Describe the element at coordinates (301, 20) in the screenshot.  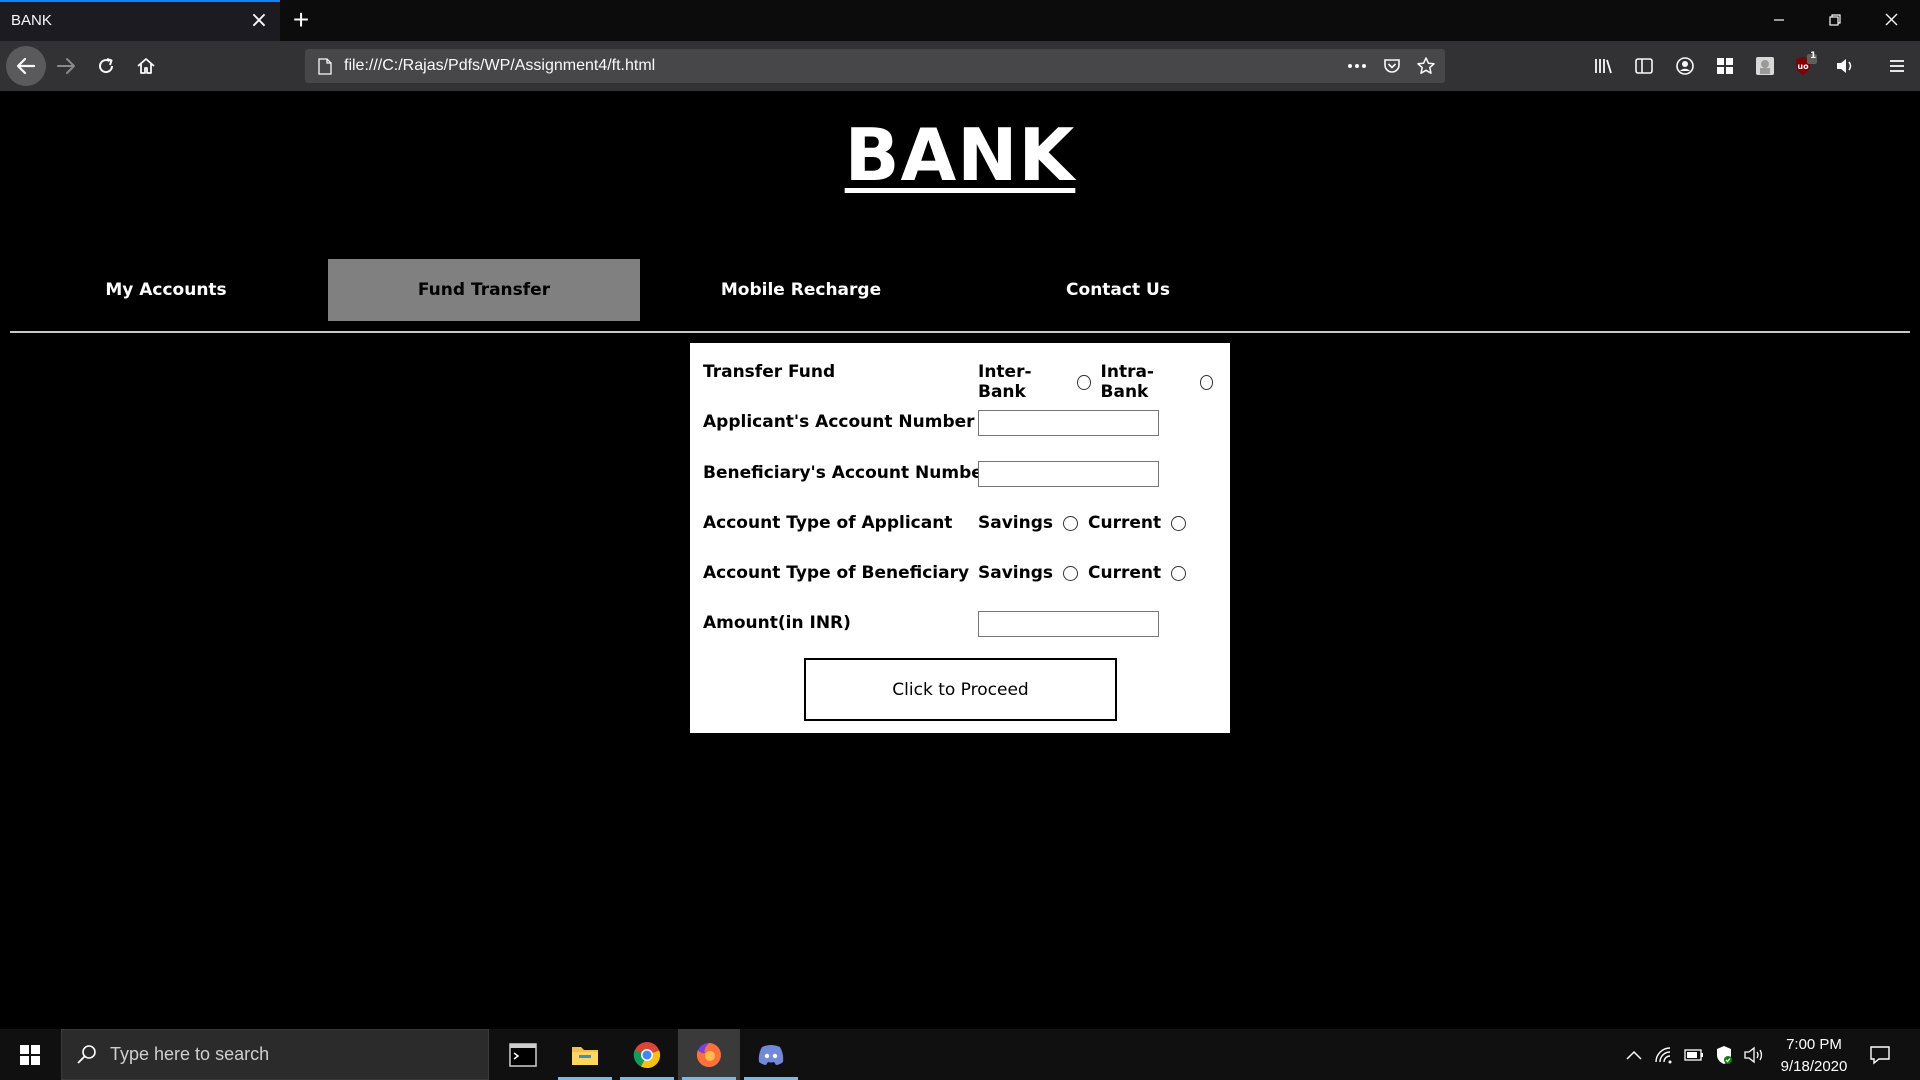
I see `new-tab-button: +` at that location.